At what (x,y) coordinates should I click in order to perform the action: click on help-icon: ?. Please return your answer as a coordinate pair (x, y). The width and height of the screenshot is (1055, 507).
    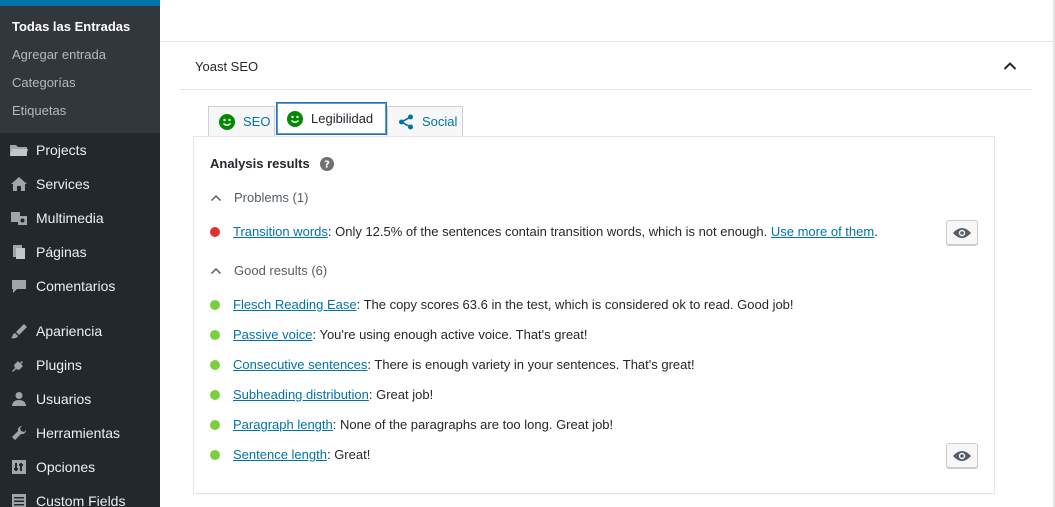
    Looking at the image, I should click on (326, 163).